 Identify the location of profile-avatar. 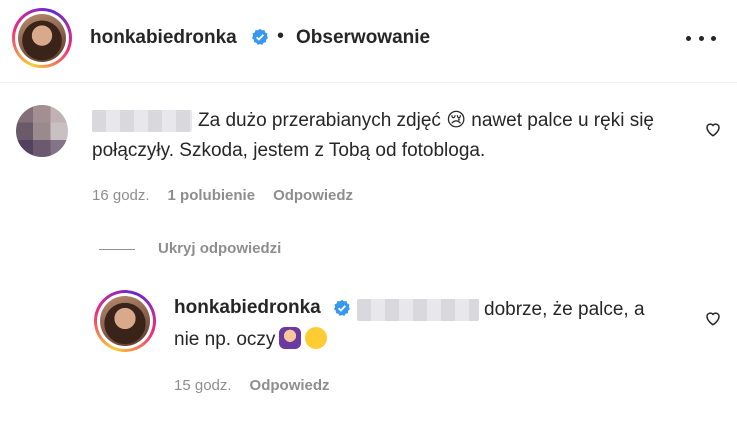
(42, 38).